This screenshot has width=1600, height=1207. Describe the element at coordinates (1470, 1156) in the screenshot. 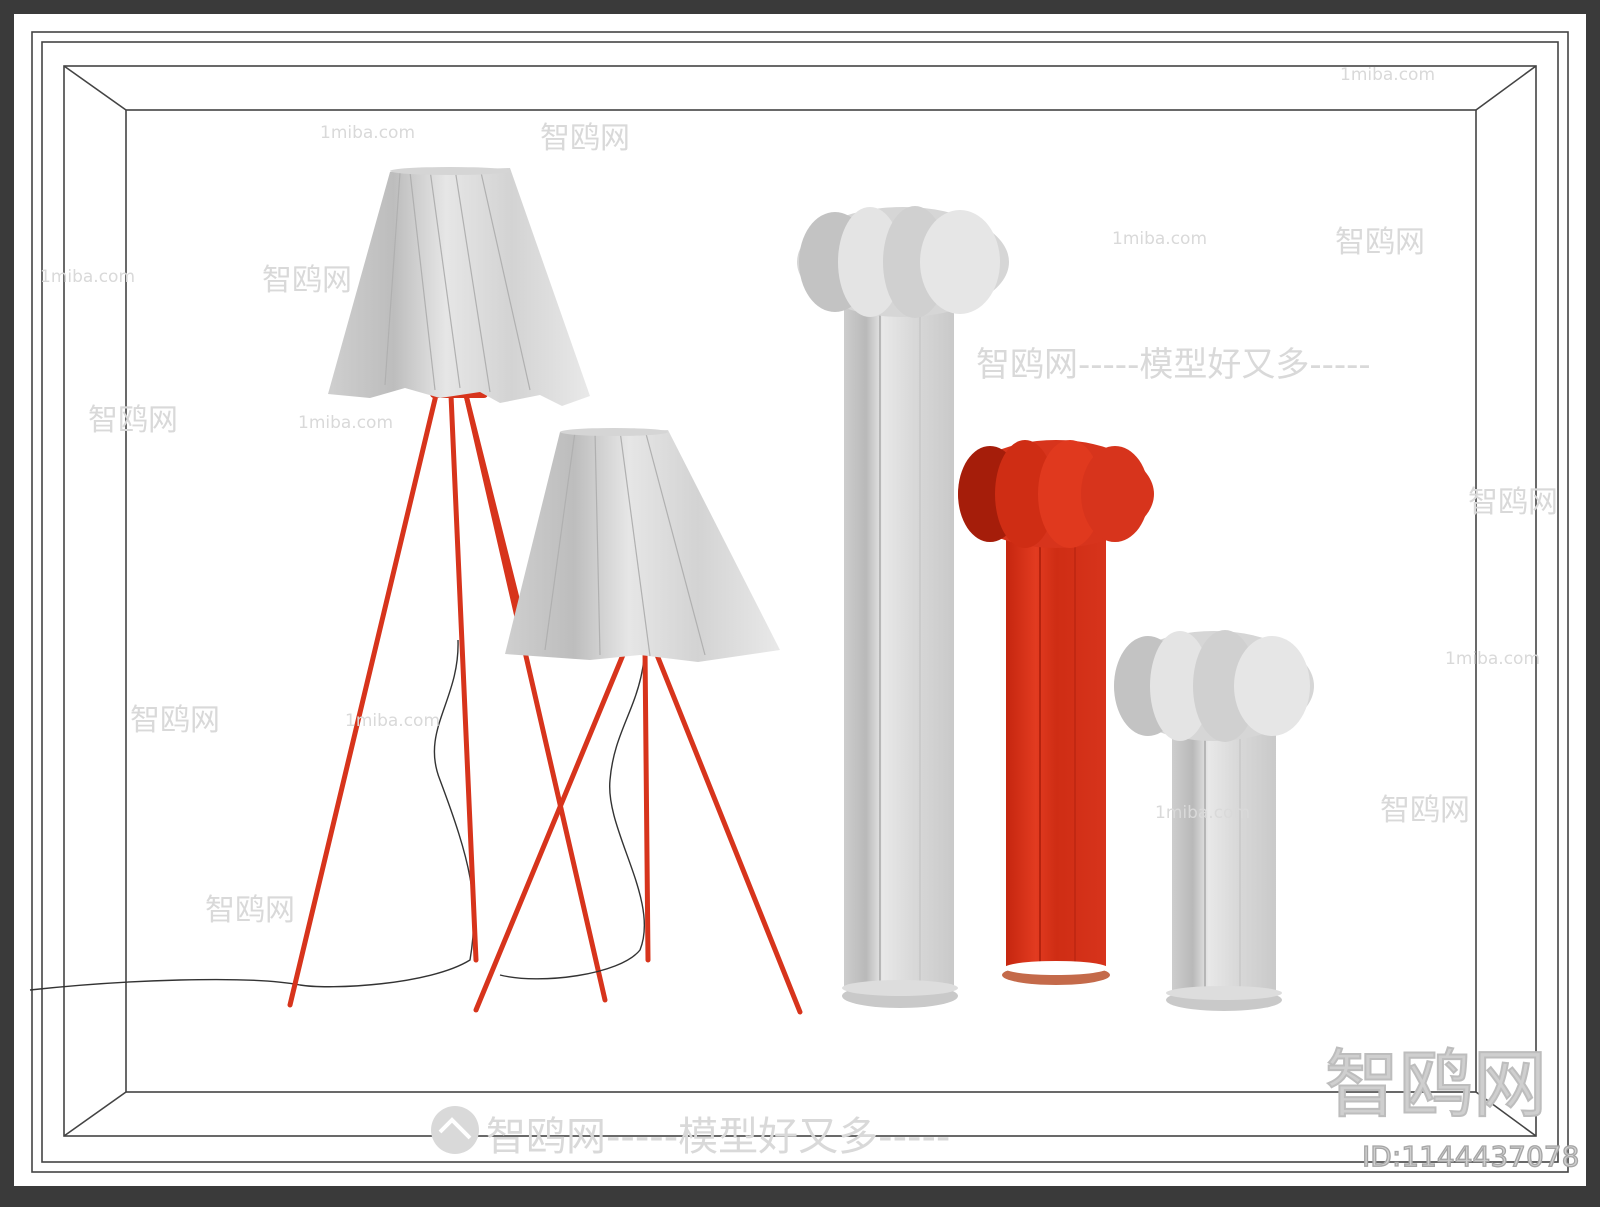

I see `id-label: ID:1144437078` at that location.